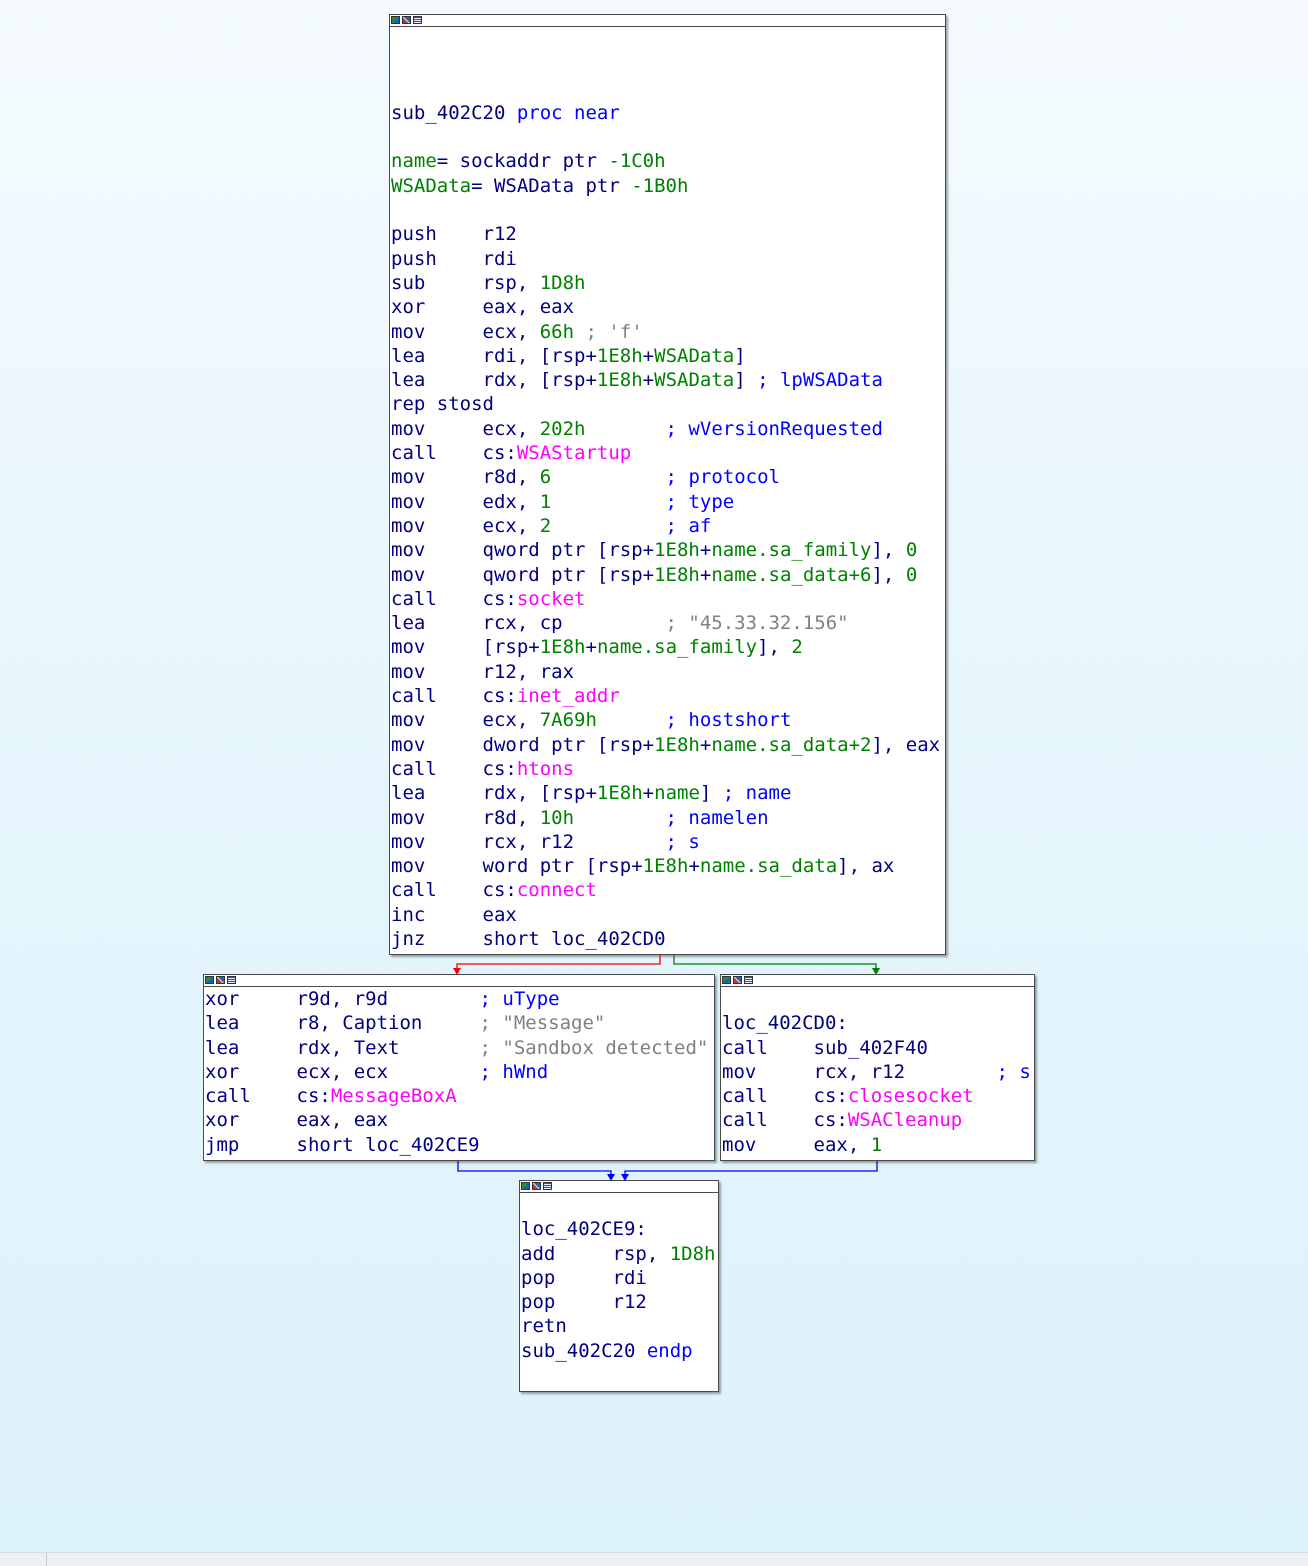 This screenshot has width=1308, height=1566. I want to click on code-line: push rdi, so click(668, 259).